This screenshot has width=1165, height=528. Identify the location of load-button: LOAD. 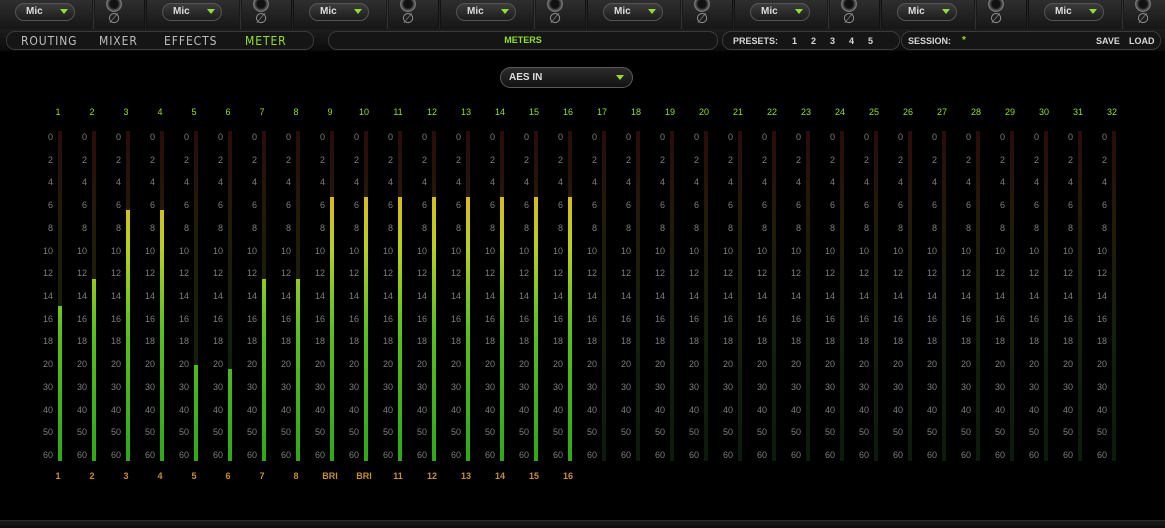
(1142, 41).